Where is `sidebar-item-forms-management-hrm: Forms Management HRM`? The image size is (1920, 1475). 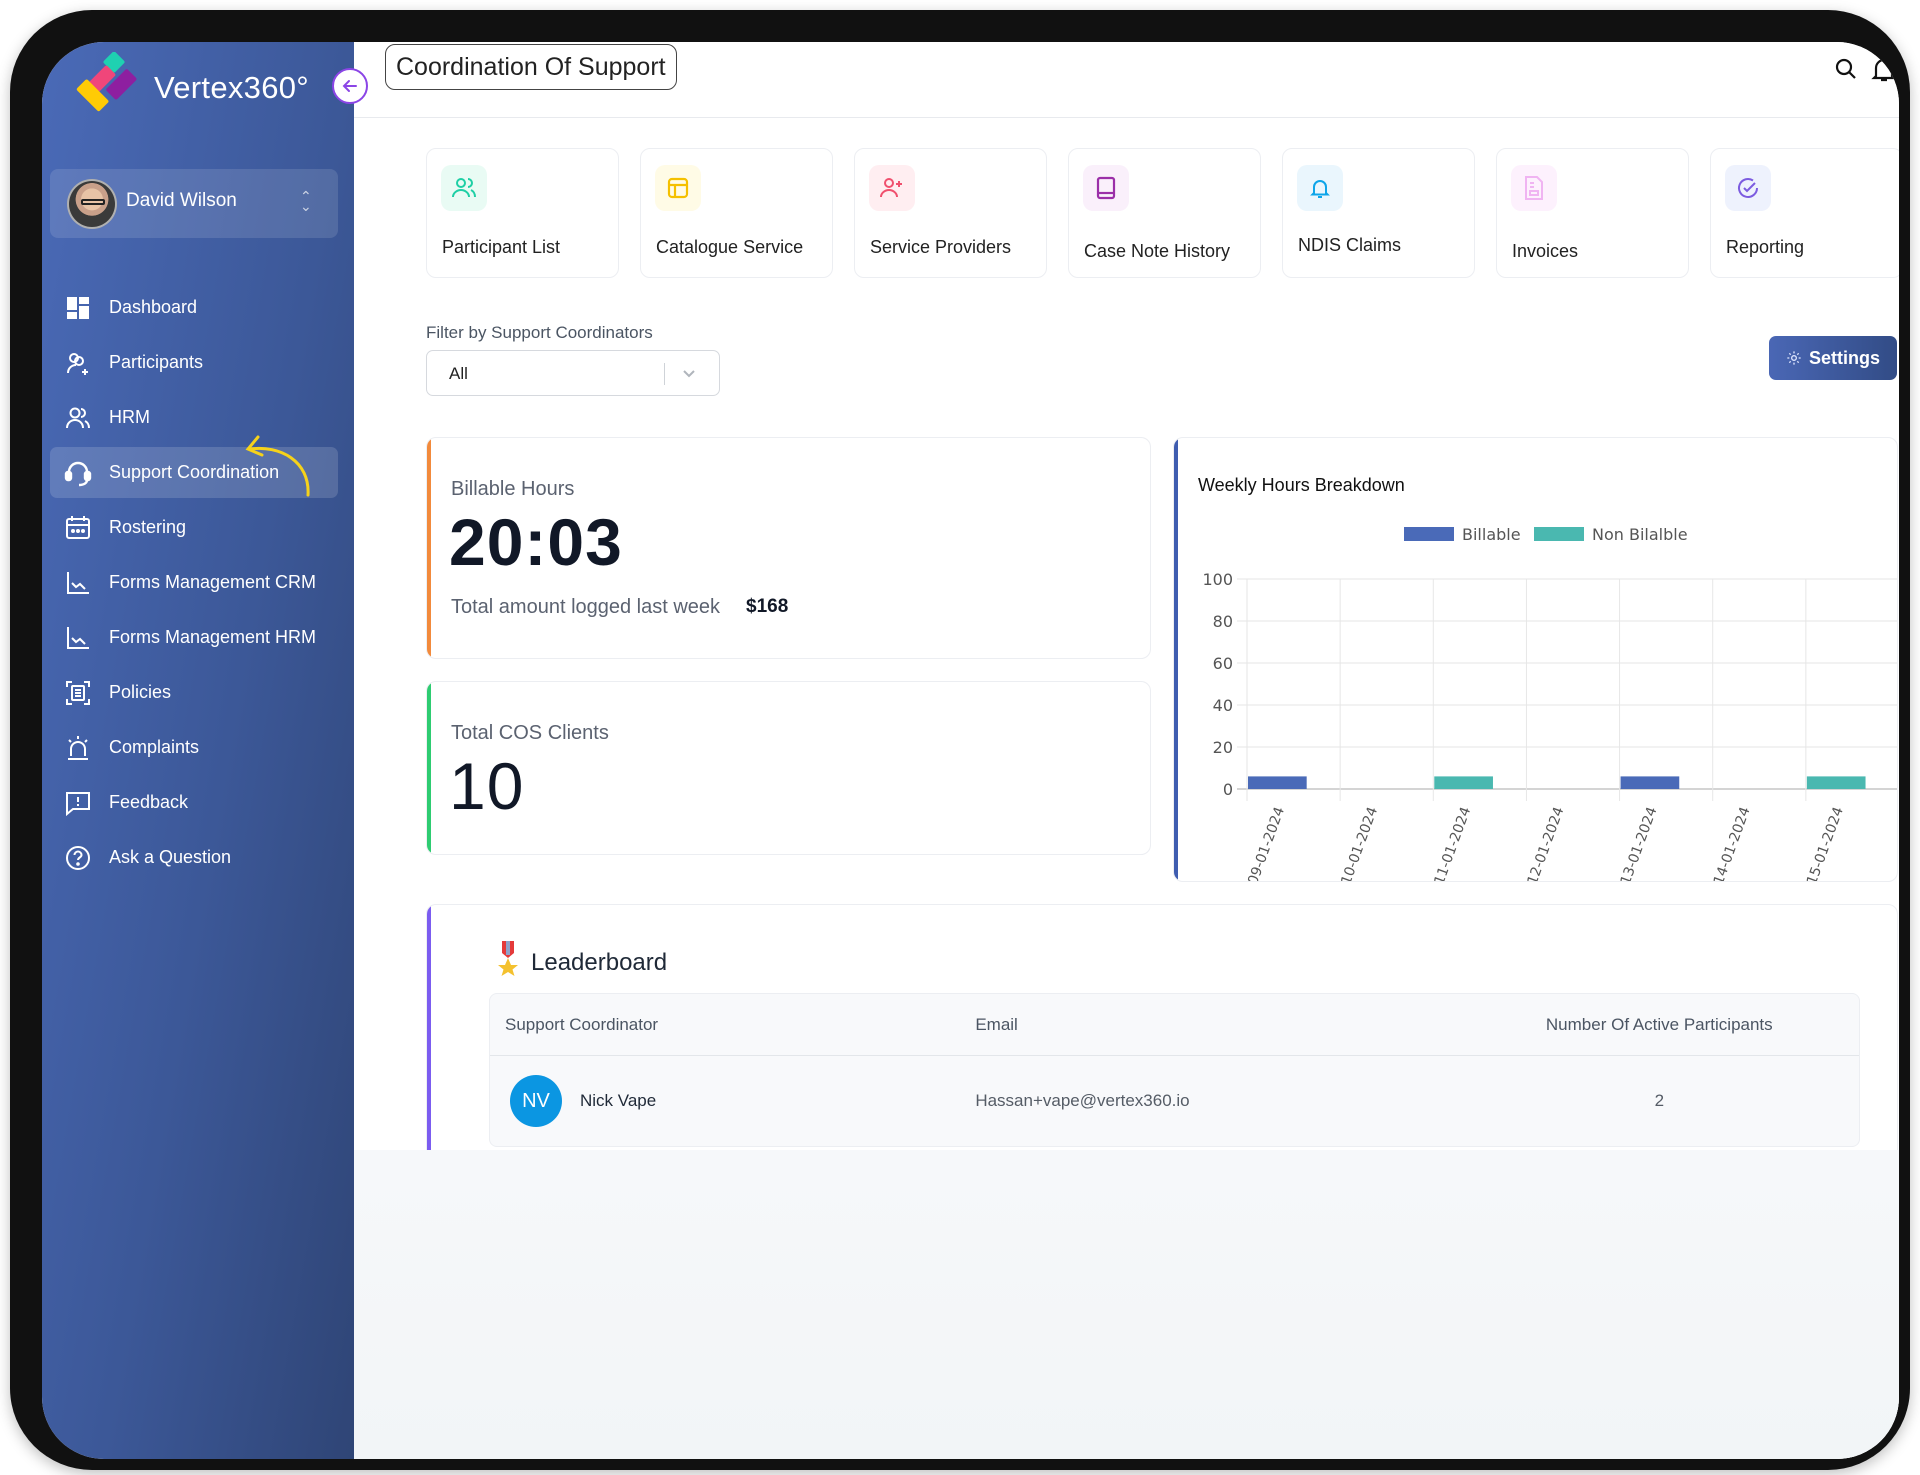
sidebar-item-forms-management-hrm: Forms Management HRM is located at coordinates (194, 637).